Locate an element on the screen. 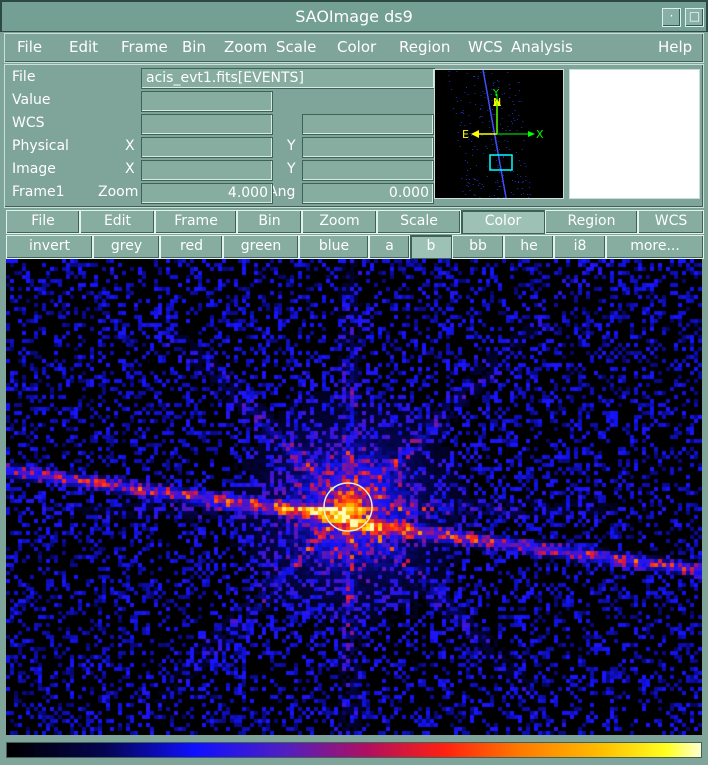 The width and height of the screenshot is (708, 765). button-blue: blue is located at coordinates (334, 247).